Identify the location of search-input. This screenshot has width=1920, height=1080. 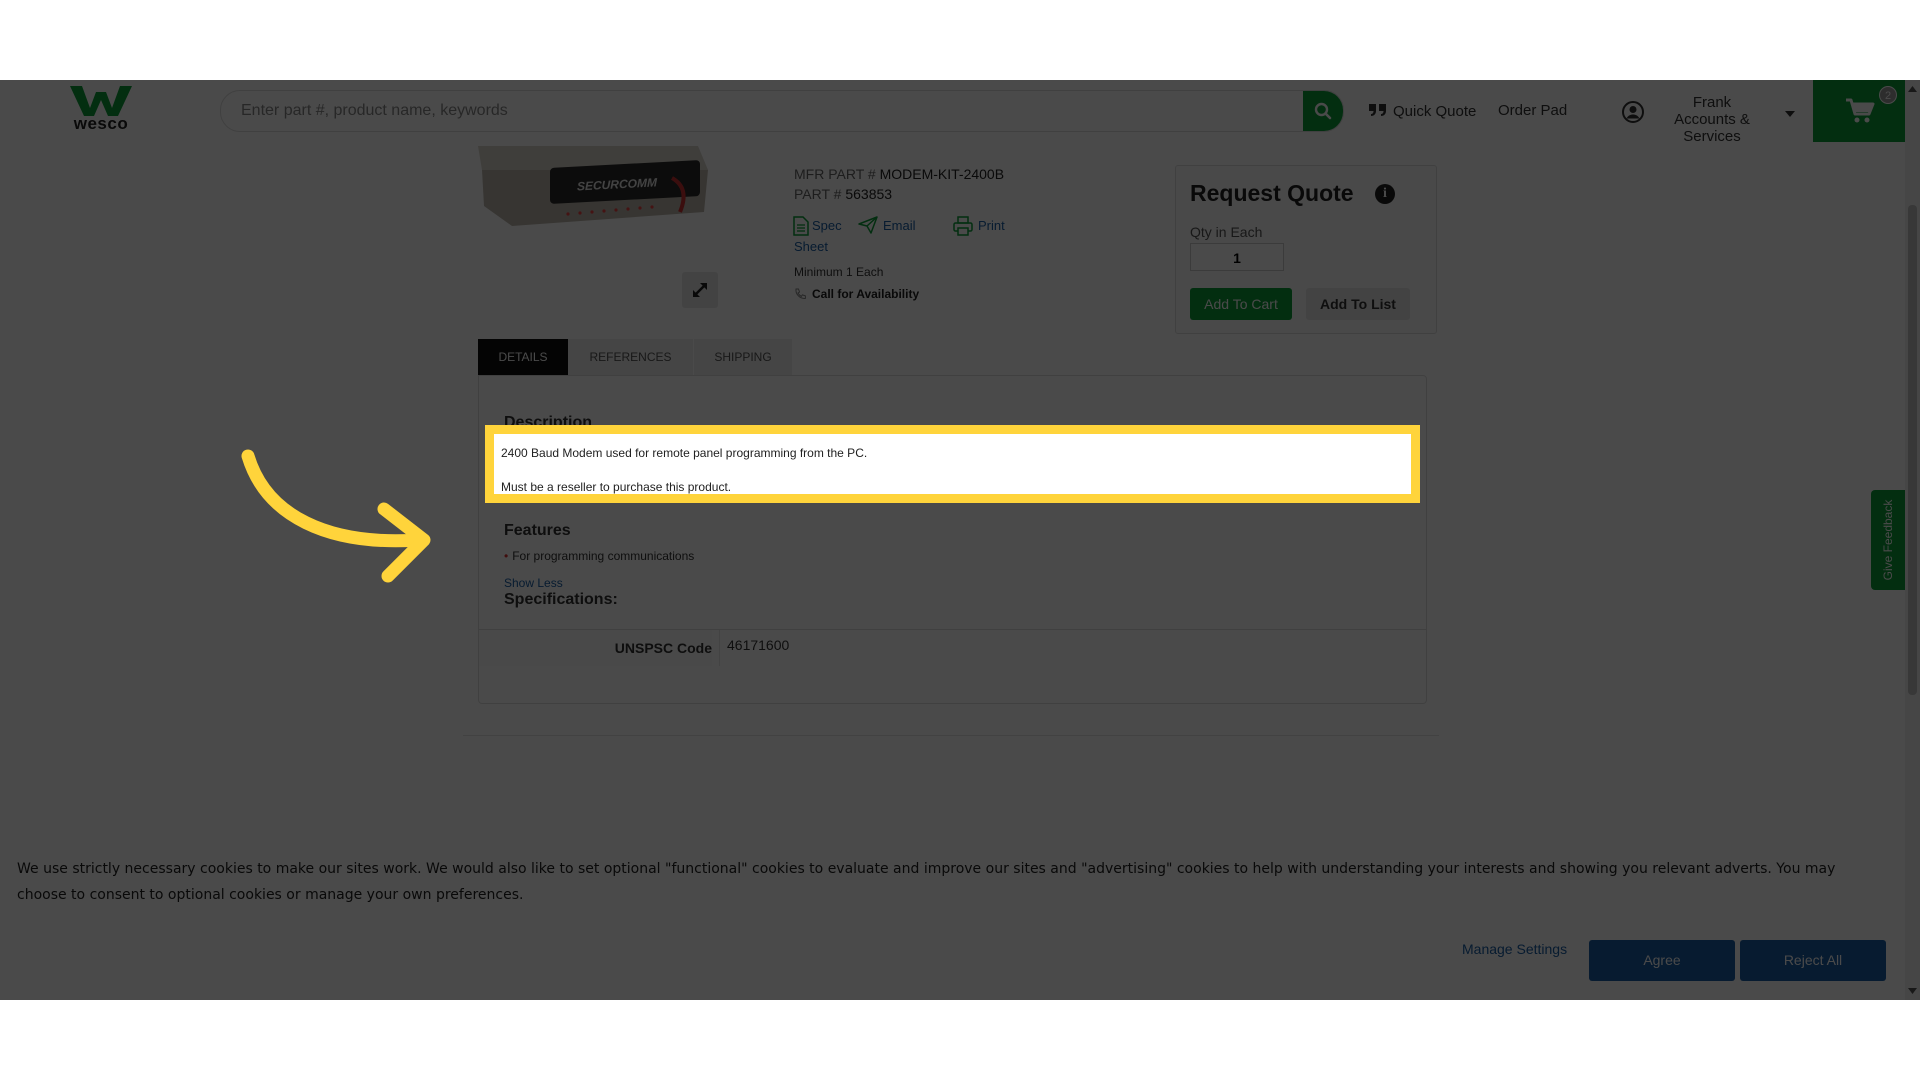
(761, 111).